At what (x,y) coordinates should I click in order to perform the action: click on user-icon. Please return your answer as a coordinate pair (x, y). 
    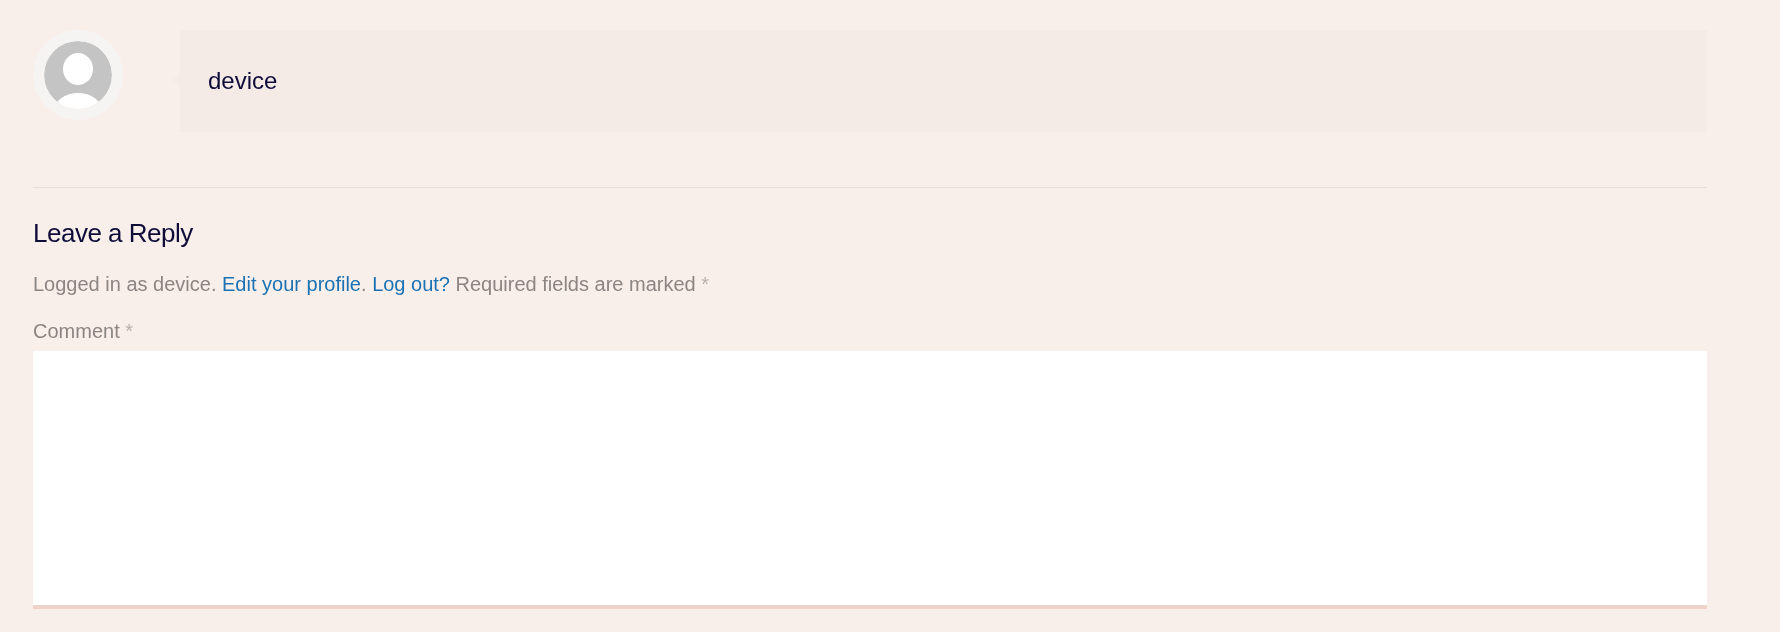
    Looking at the image, I should click on (78, 75).